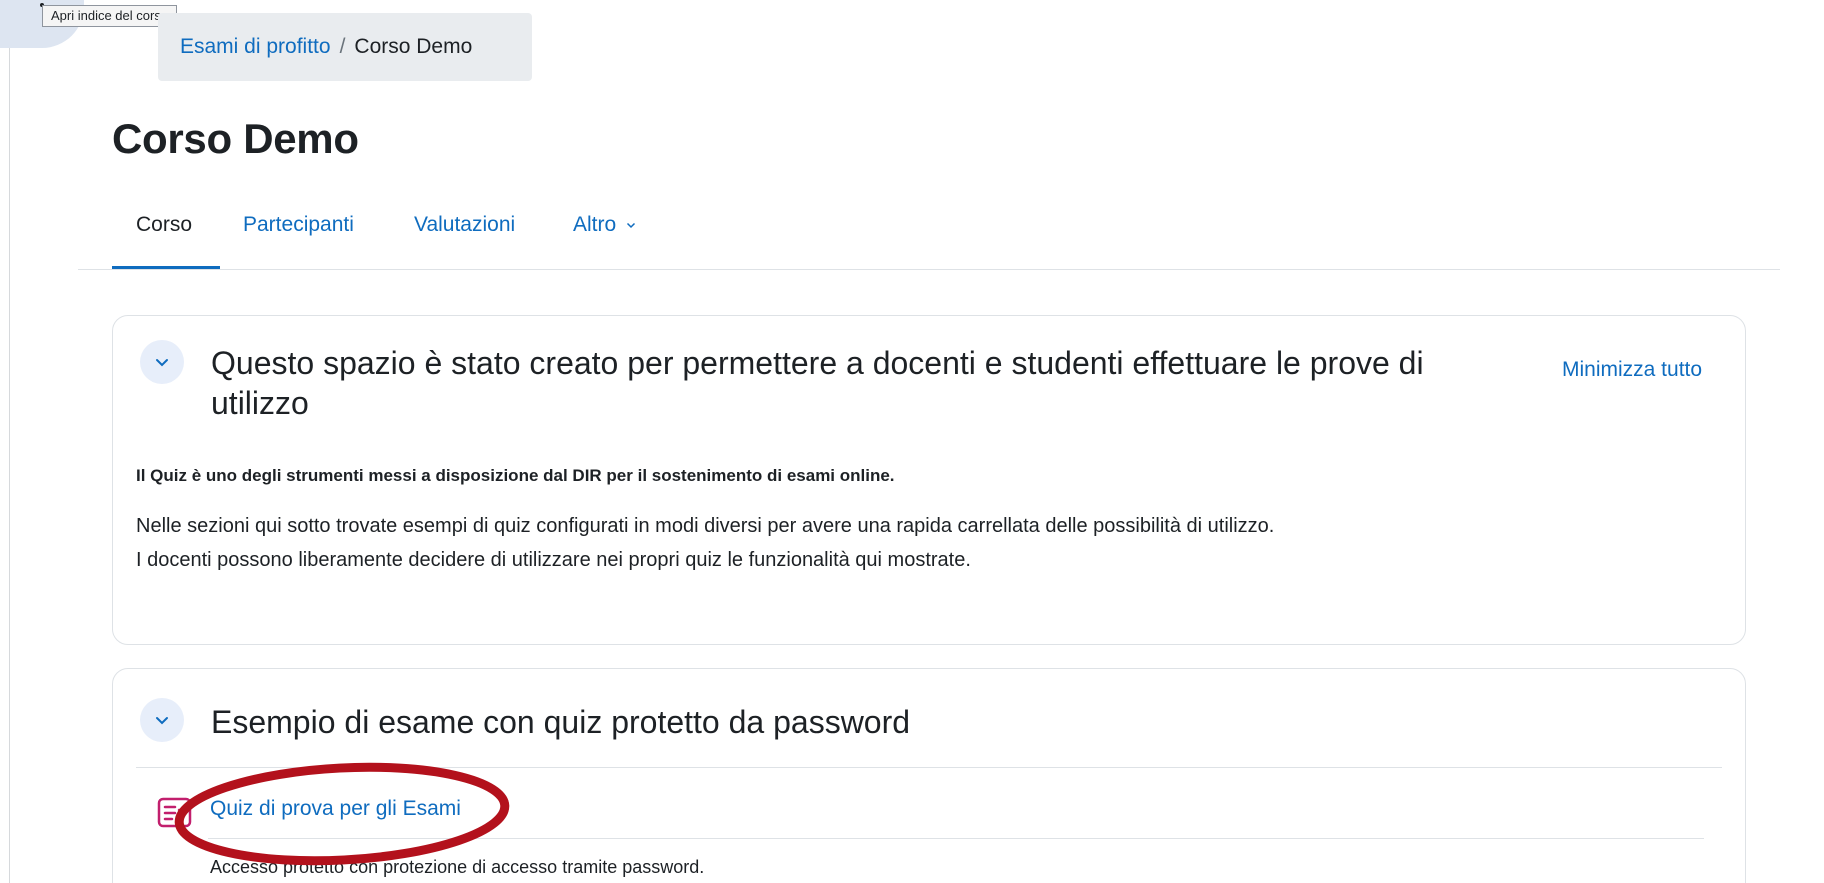  I want to click on collapse-all-link: Minimizza tutto, so click(1632, 370).